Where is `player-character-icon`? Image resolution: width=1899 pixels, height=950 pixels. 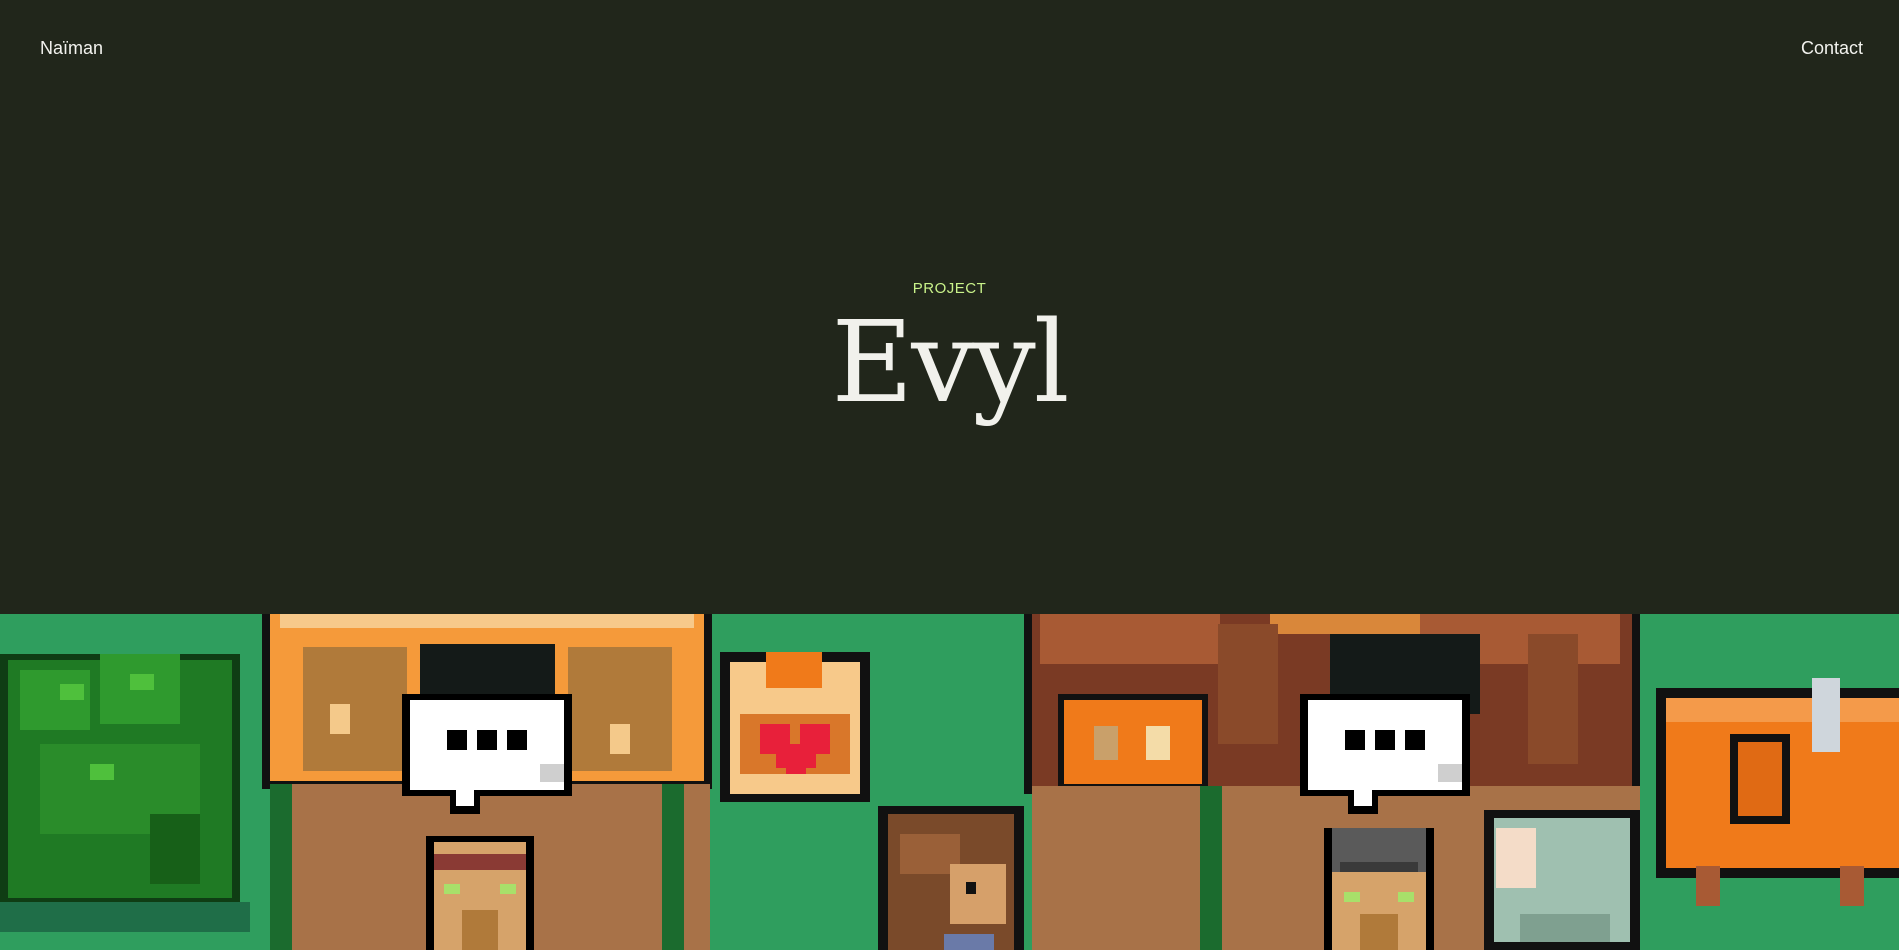
player-character-icon is located at coordinates (951, 878).